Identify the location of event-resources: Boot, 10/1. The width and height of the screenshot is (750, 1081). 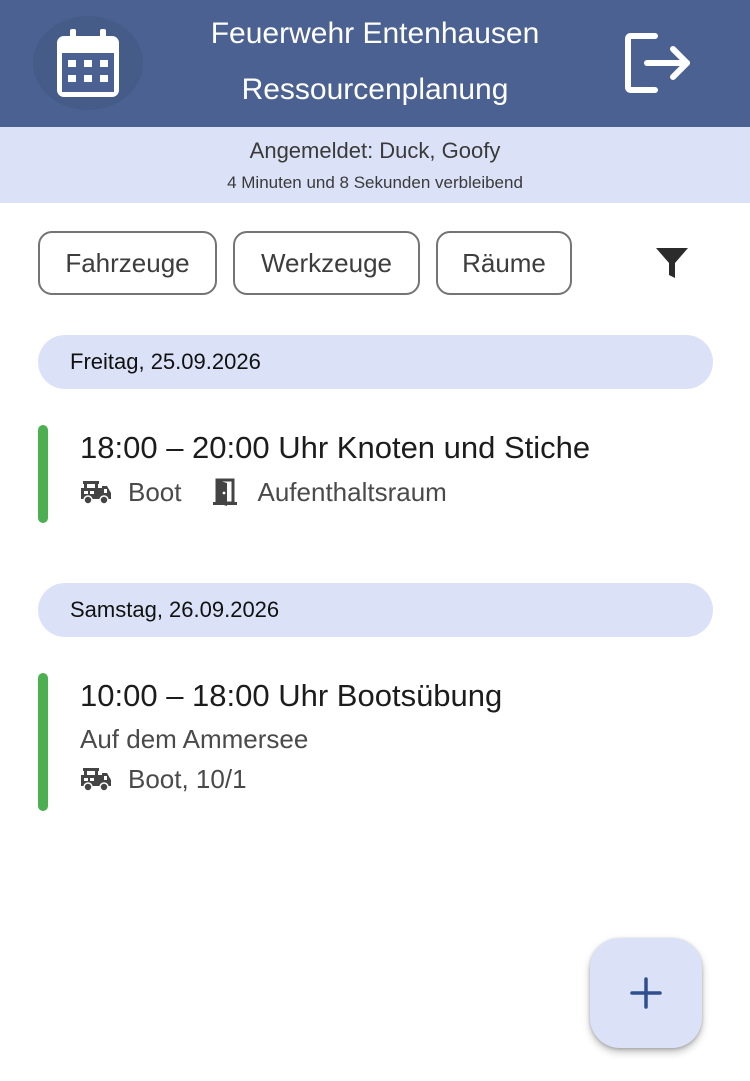
(177, 779).